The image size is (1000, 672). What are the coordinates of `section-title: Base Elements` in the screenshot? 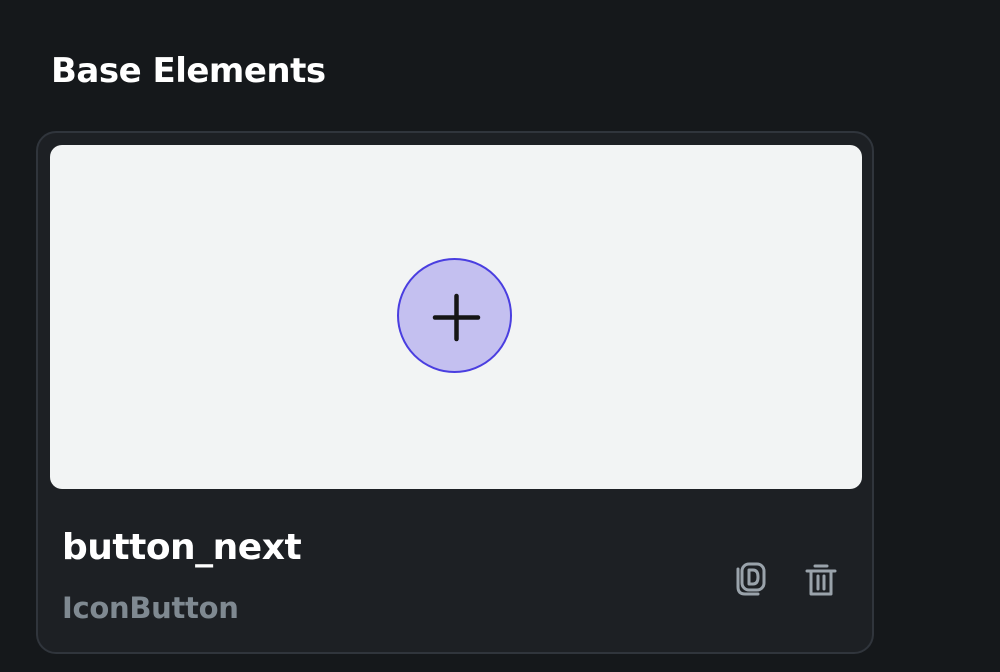 It's located at (188, 71).